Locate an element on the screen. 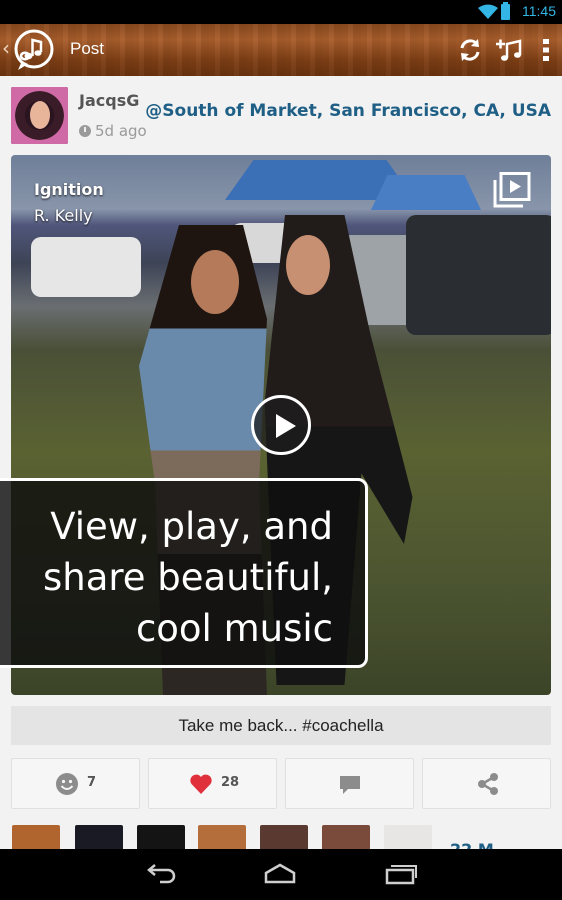 The height and width of the screenshot is (900, 562). avatar is located at coordinates (39, 115).